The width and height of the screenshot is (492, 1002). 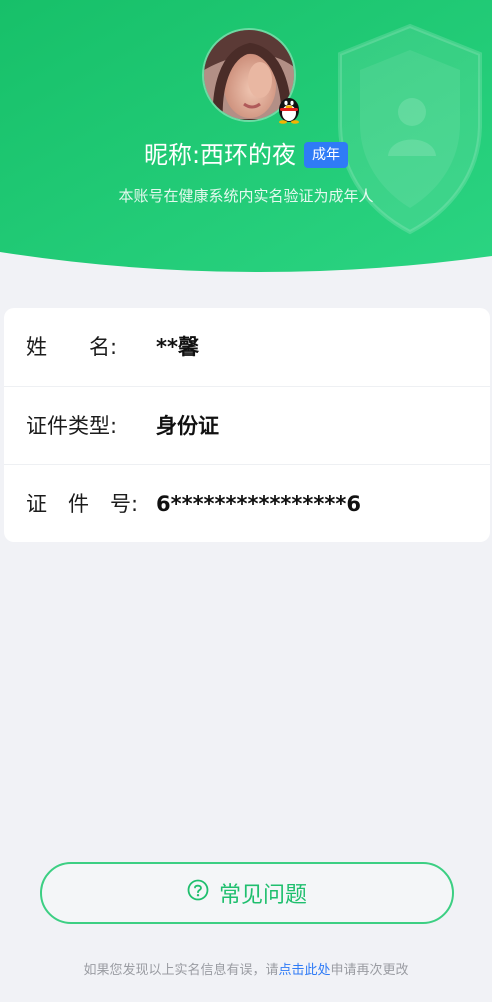 I want to click on shield-user-icon, so click(x=410, y=129).